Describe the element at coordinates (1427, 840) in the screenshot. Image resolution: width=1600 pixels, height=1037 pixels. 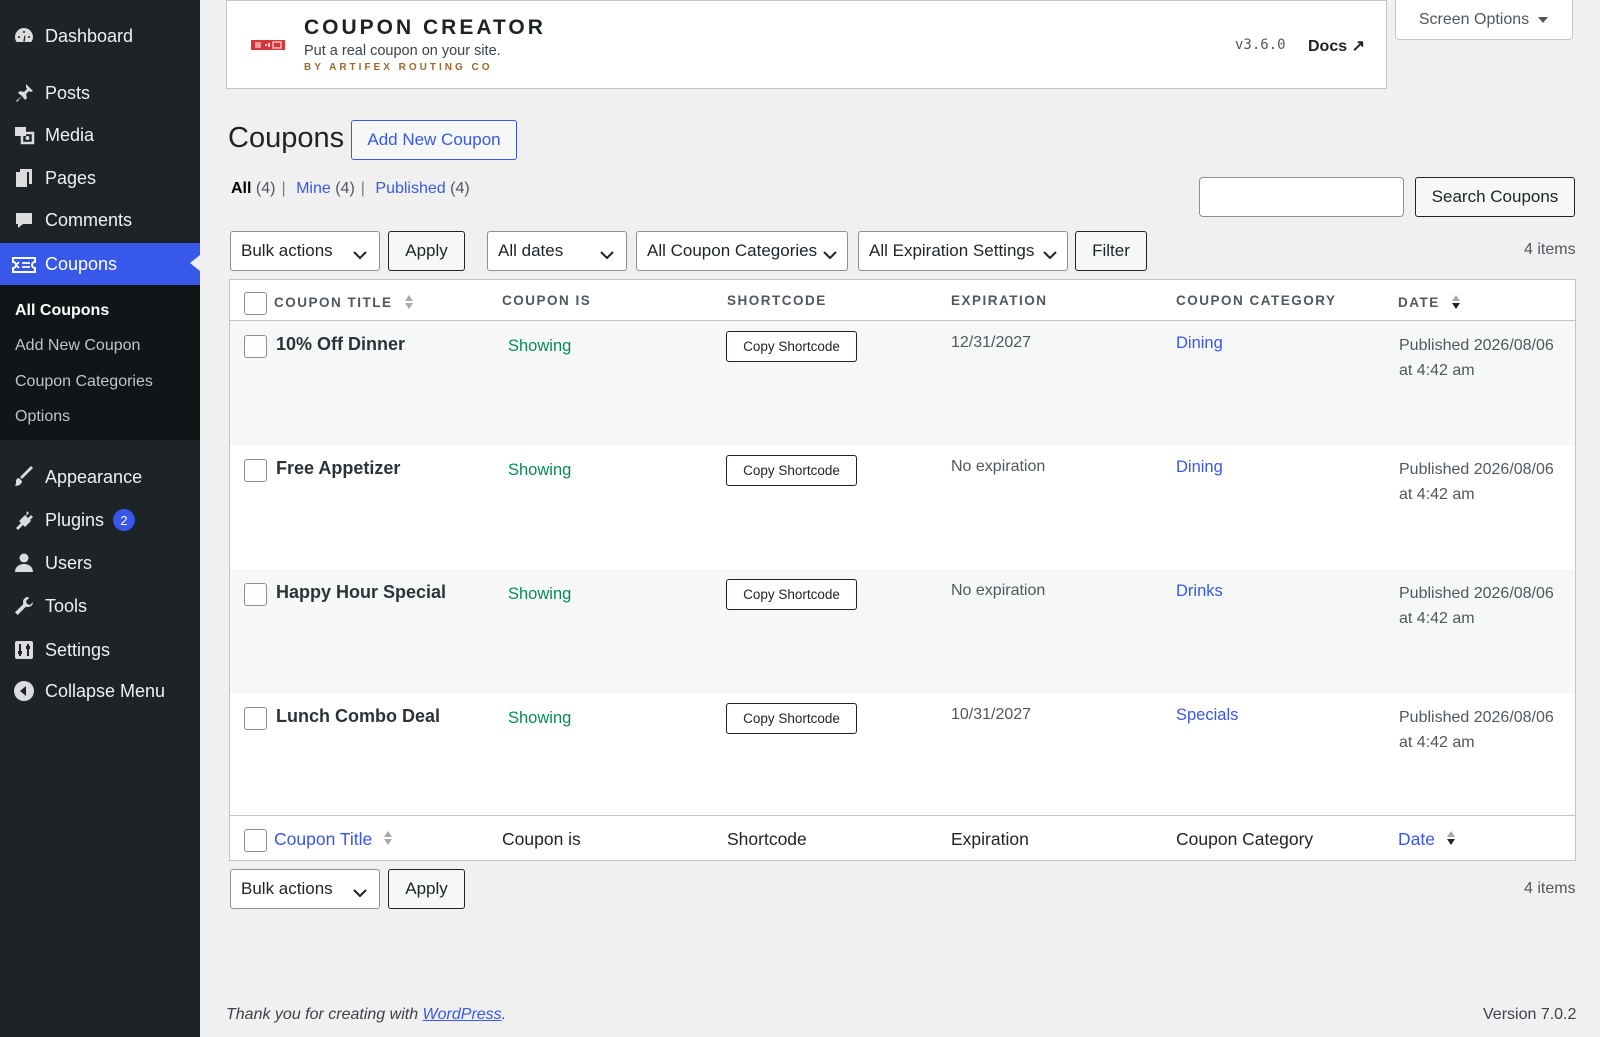
I see `footer-sort-date: Date` at that location.